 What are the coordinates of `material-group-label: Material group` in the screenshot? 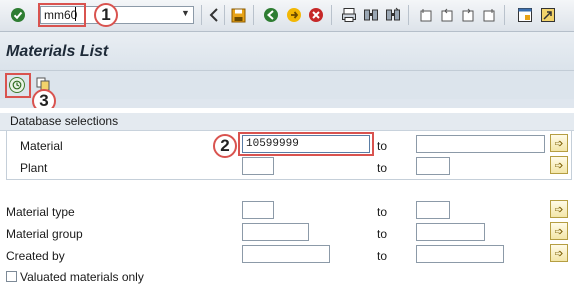 It's located at (44, 234).